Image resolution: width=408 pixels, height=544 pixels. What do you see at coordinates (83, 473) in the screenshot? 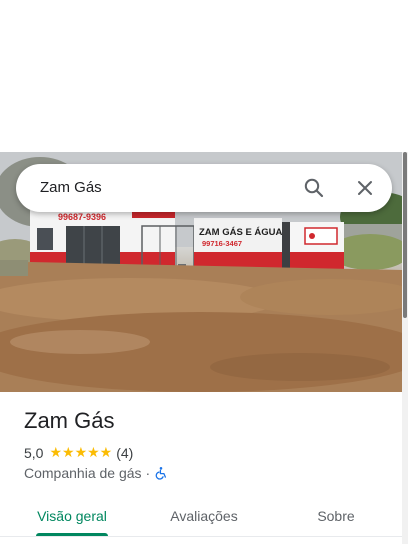
I see `place-category: Companhia de gás` at bounding box center [83, 473].